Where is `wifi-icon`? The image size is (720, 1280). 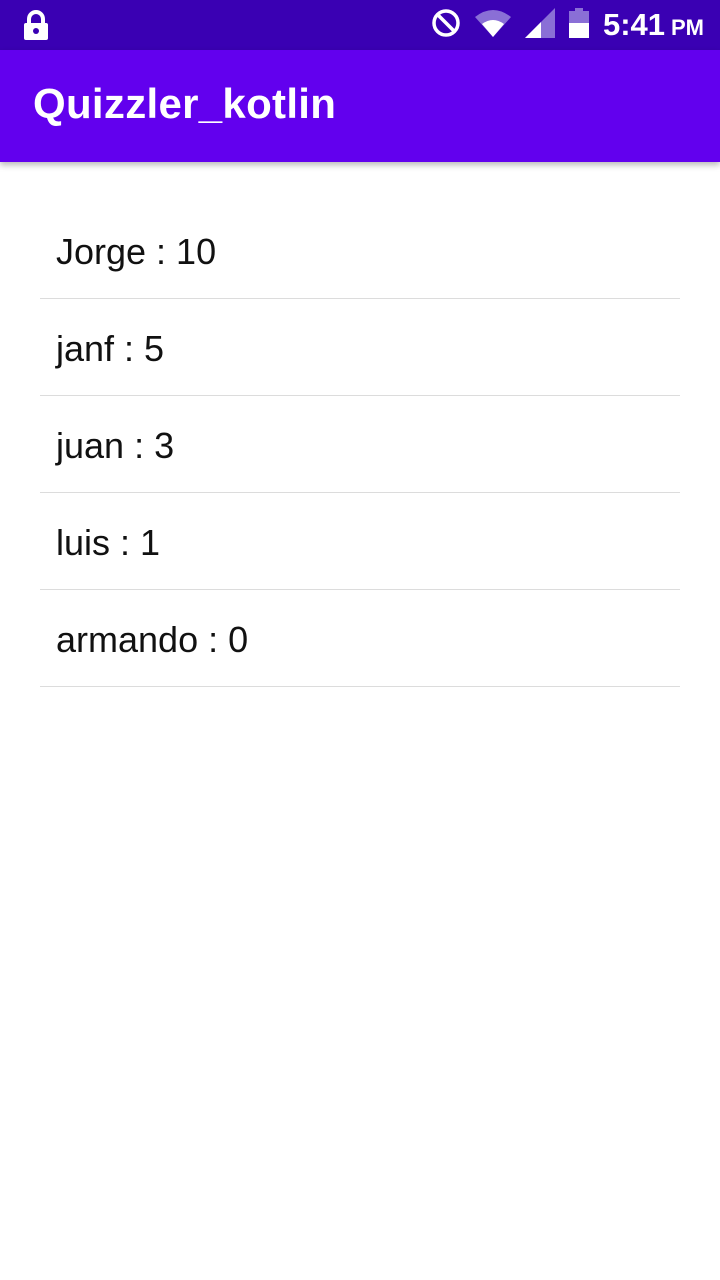
wifi-icon is located at coordinates (492, 25).